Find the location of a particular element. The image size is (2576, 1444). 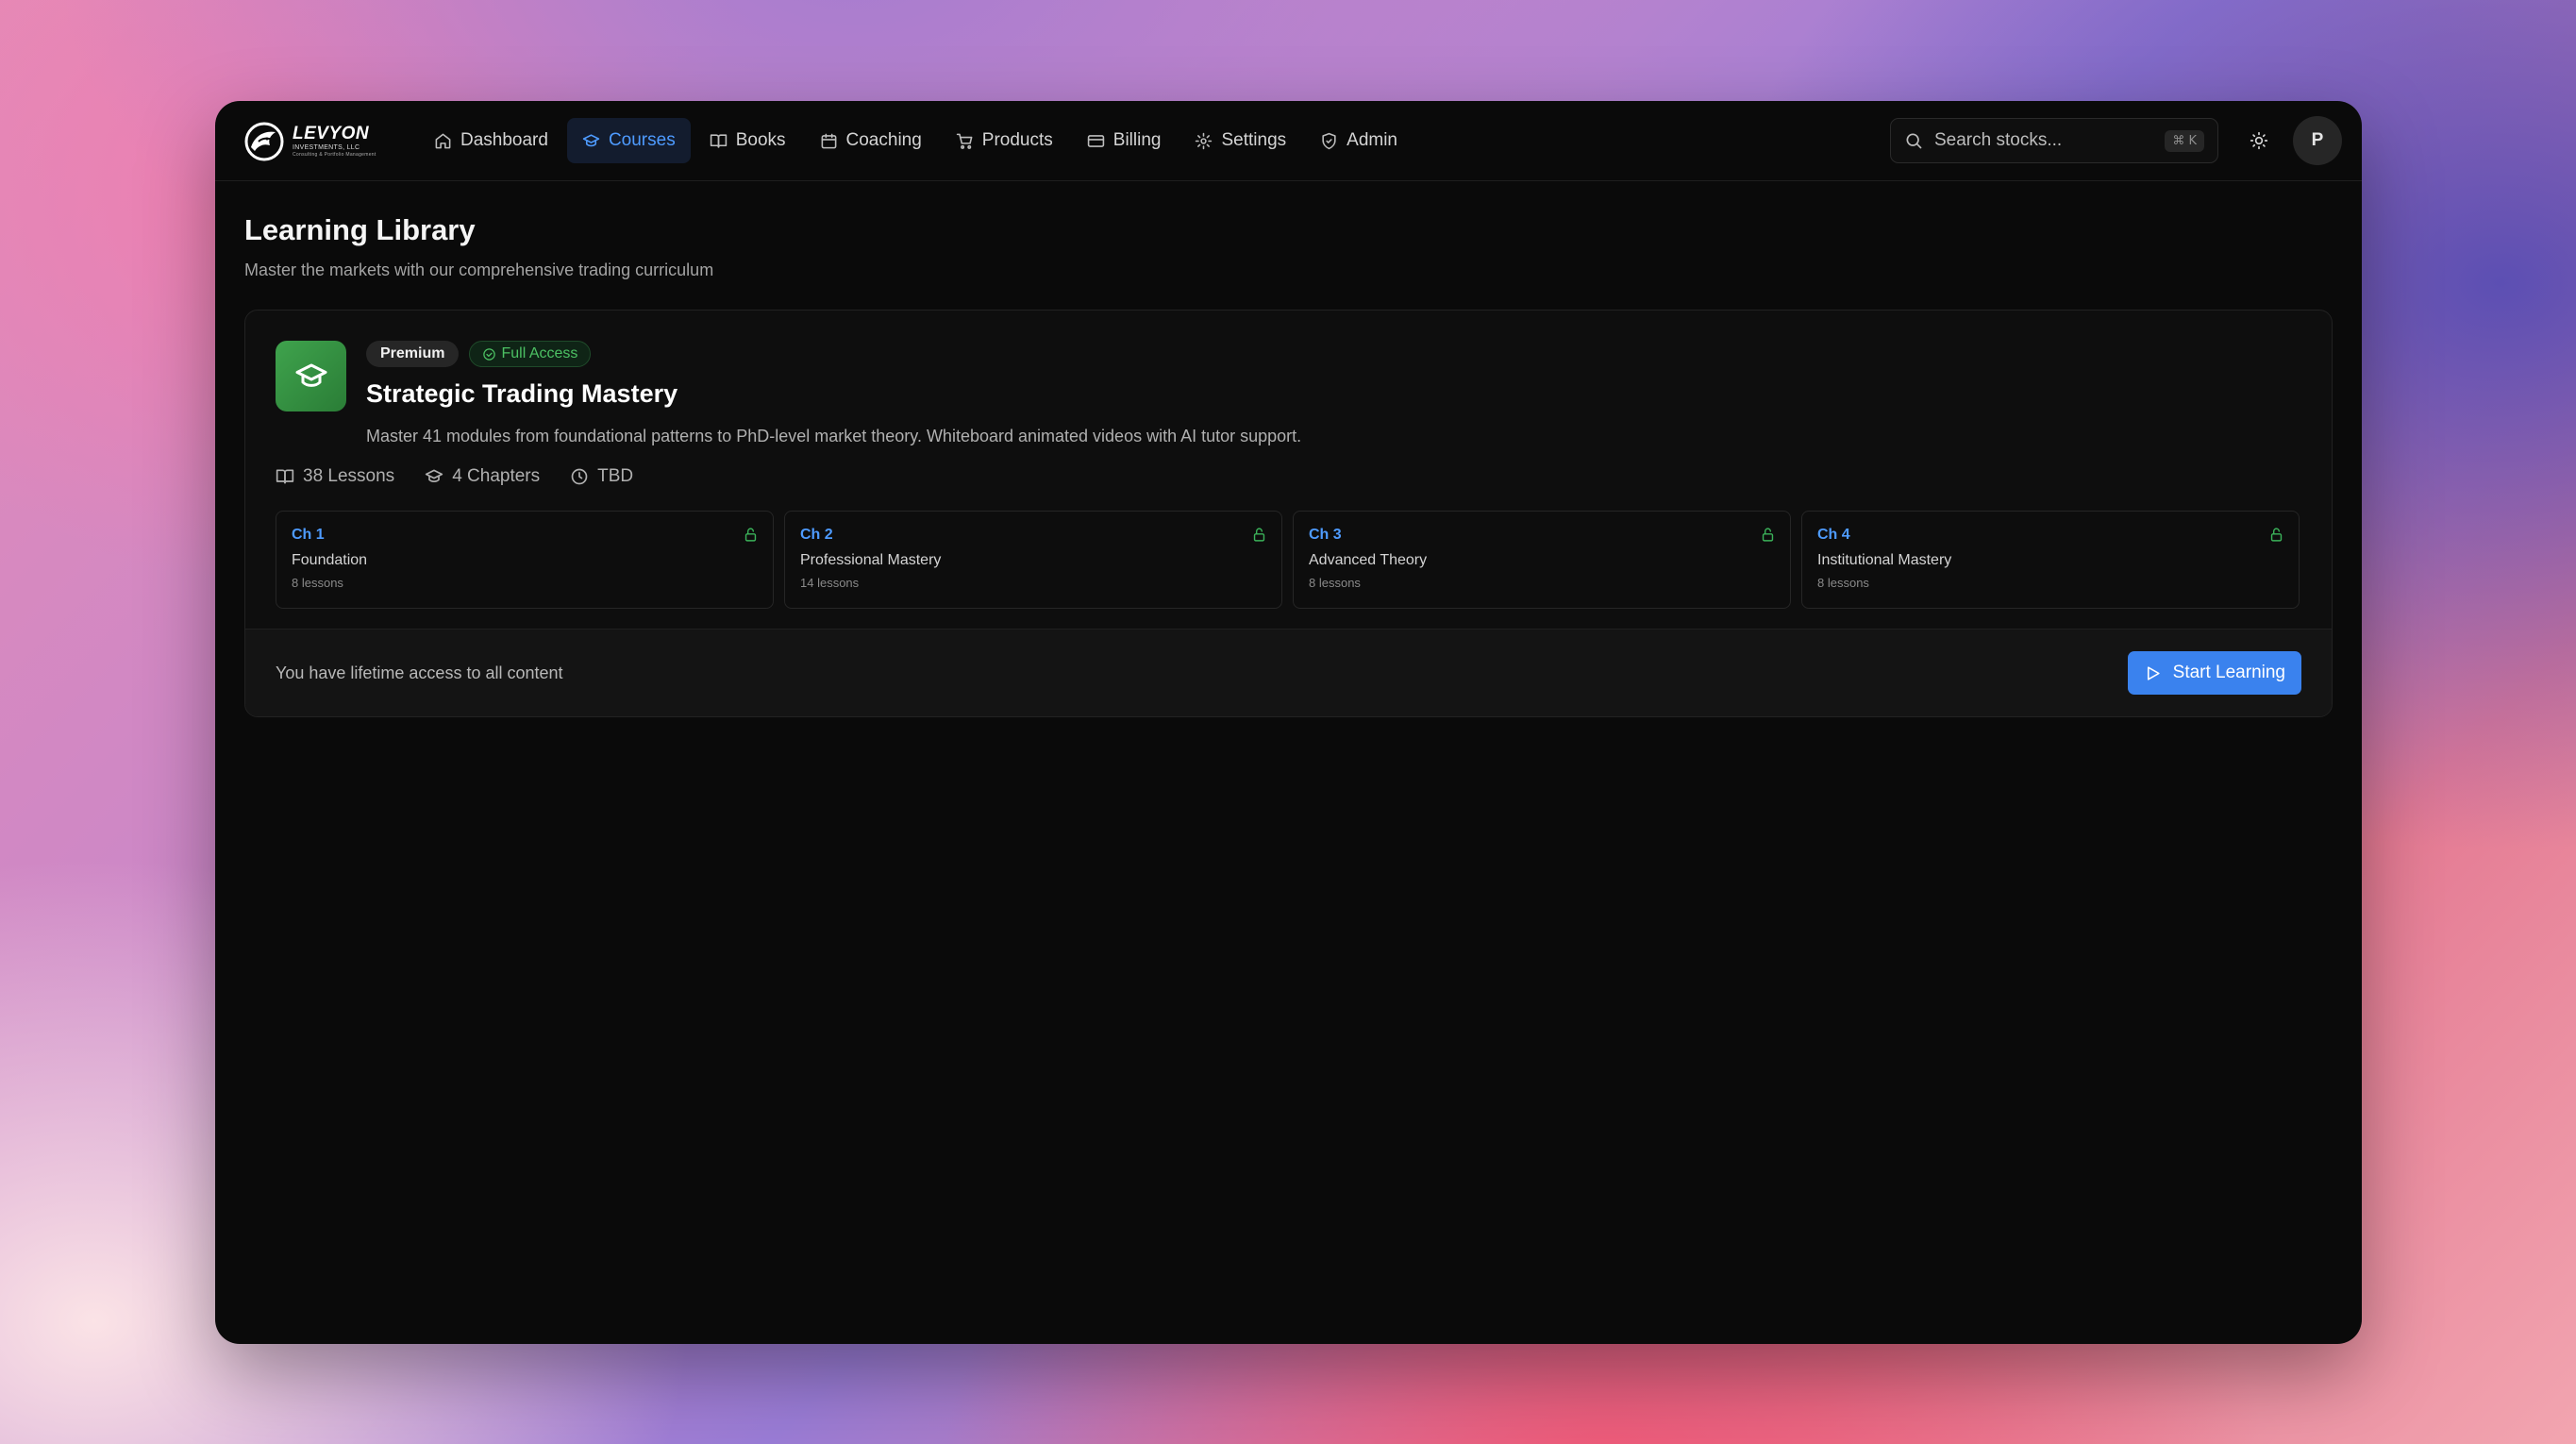

brand-name: LEVYON is located at coordinates (331, 133).